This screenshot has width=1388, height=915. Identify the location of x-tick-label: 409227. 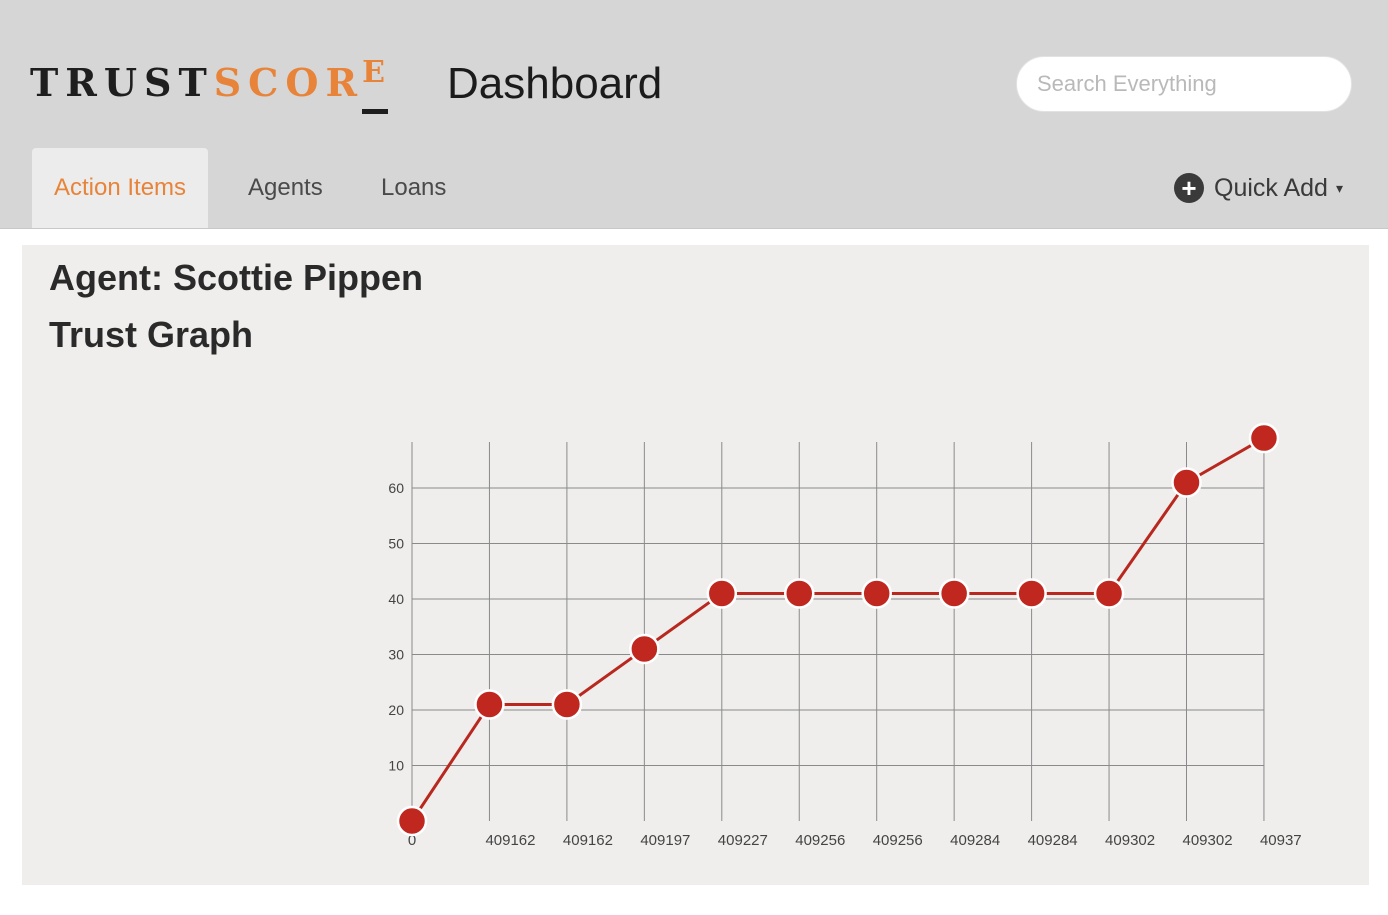
(743, 840).